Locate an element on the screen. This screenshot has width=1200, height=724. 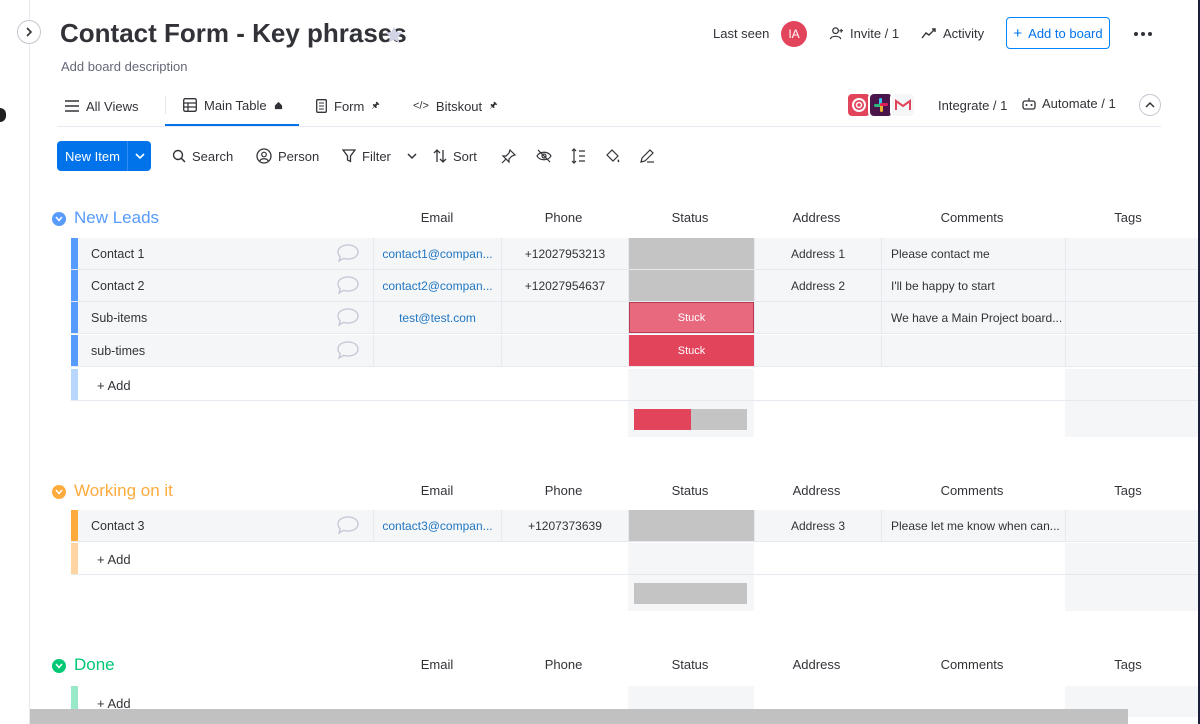
comments-cell: I'll be happy to start is located at coordinates (973, 285).